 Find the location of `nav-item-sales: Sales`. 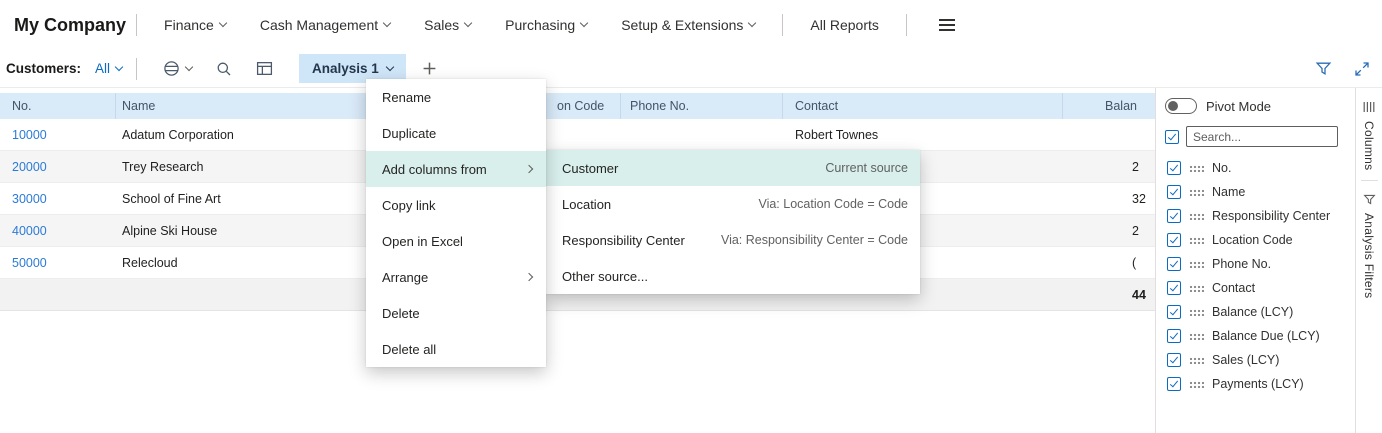

nav-item-sales: Sales is located at coordinates (448, 25).